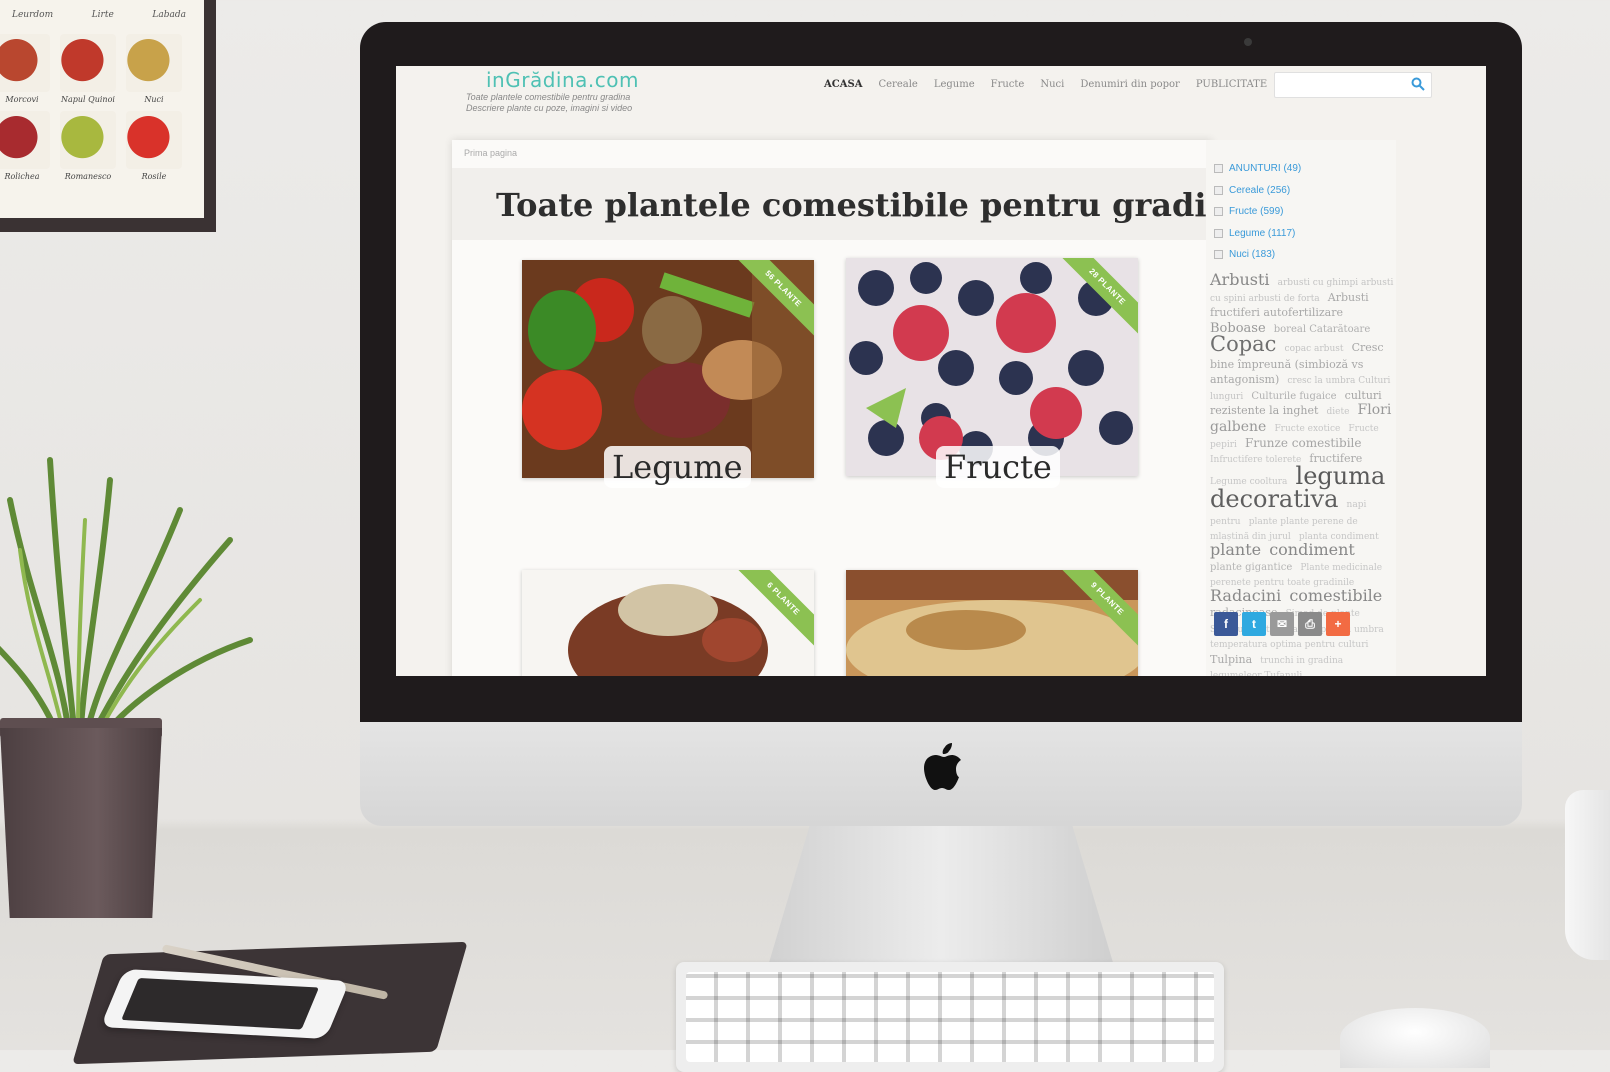 Image resolution: width=1610 pixels, height=1072 pixels. Describe the element at coordinates (1274, 499) in the screenshot. I see `tag-cloud-item: decorativa` at that location.